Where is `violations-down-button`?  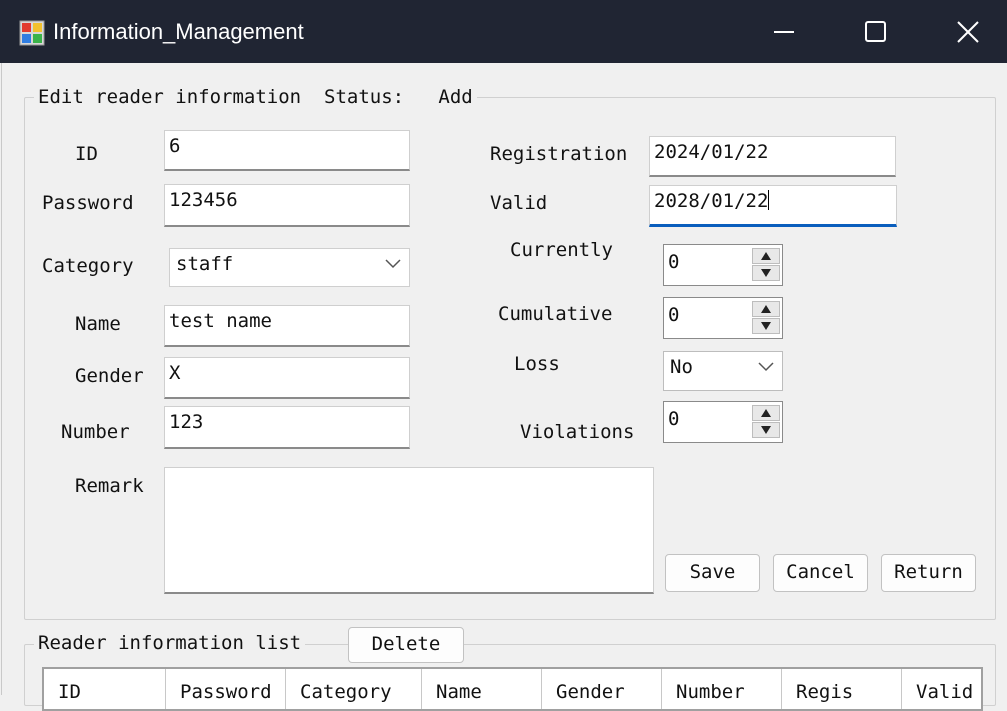 violations-down-button is located at coordinates (766, 430).